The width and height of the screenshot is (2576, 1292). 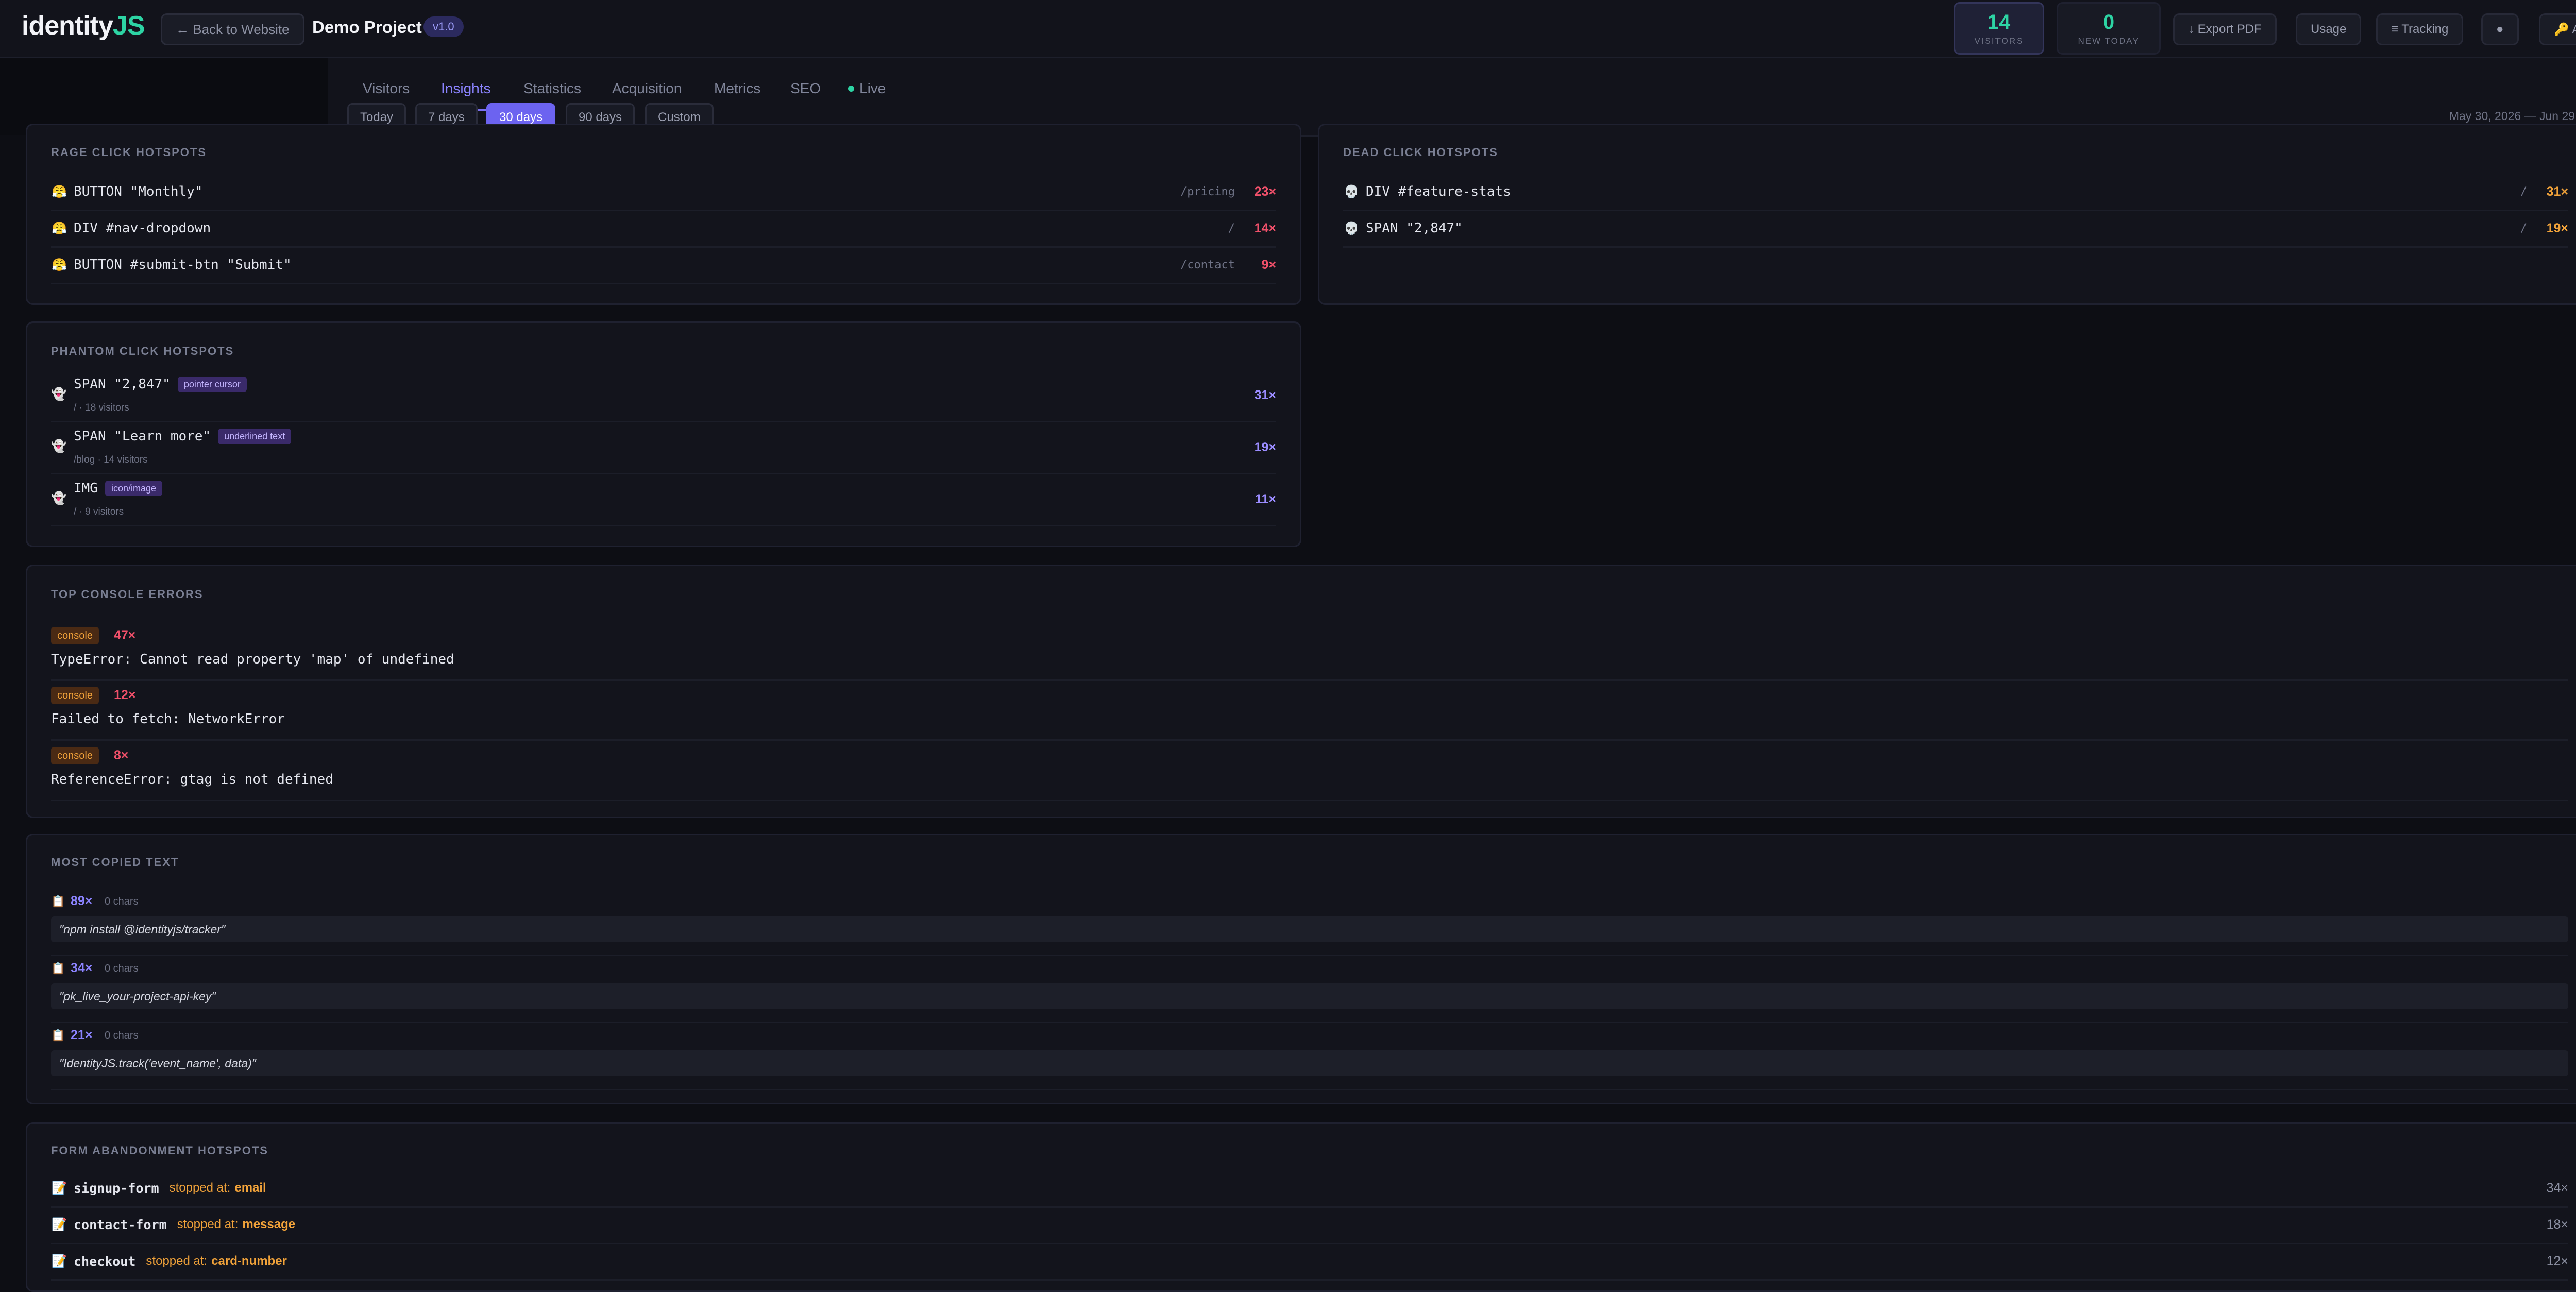 I want to click on list-item: 📝 signup-form stopped at: email 34×, so click(x=1309, y=1189).